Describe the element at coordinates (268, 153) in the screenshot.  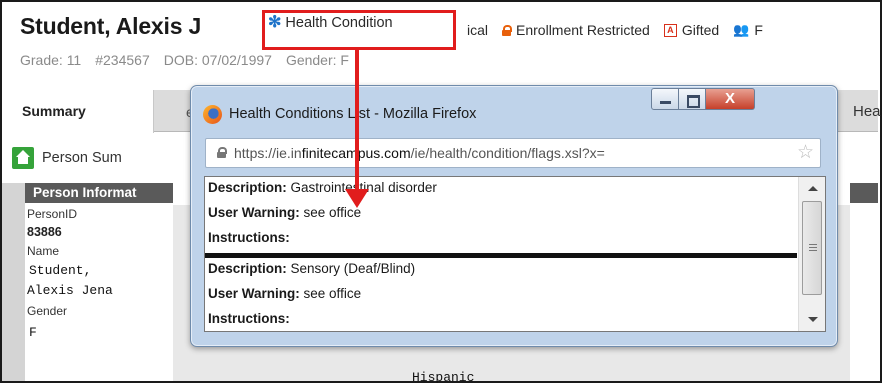
I see `url-prefix: https://ie.in` at that location.